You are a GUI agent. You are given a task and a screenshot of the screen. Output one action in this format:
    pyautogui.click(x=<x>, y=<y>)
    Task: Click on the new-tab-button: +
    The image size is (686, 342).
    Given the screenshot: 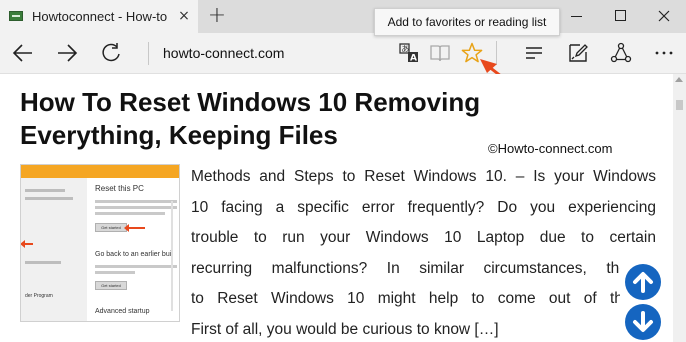 What is the action you would take?
    pyautogui.click(x=217, y=16)
    